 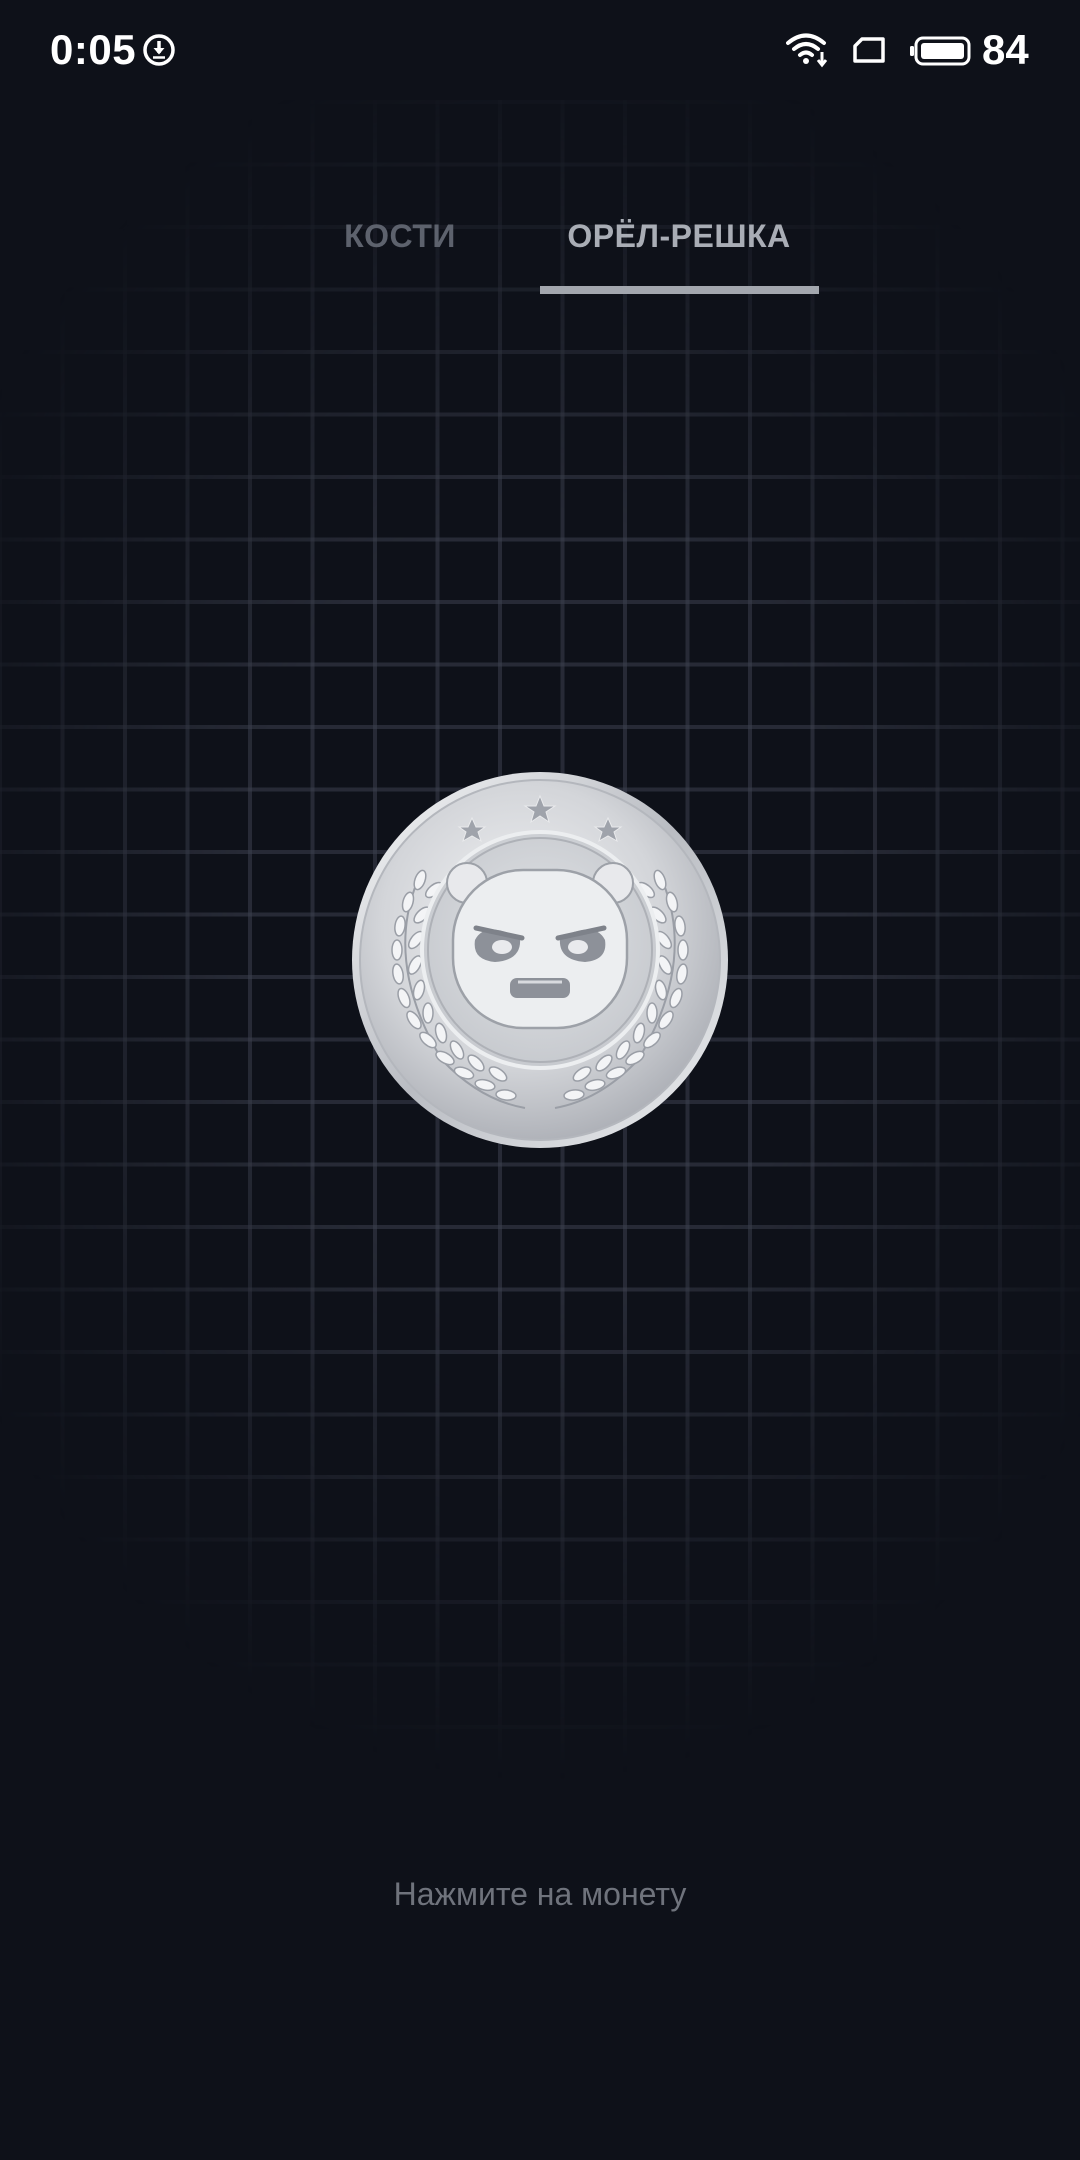 What do you see at coordinates (540, 1894) in the screenshot?
I see `hint-text: Нажмите на монету` at bounding box center [540, 1894].